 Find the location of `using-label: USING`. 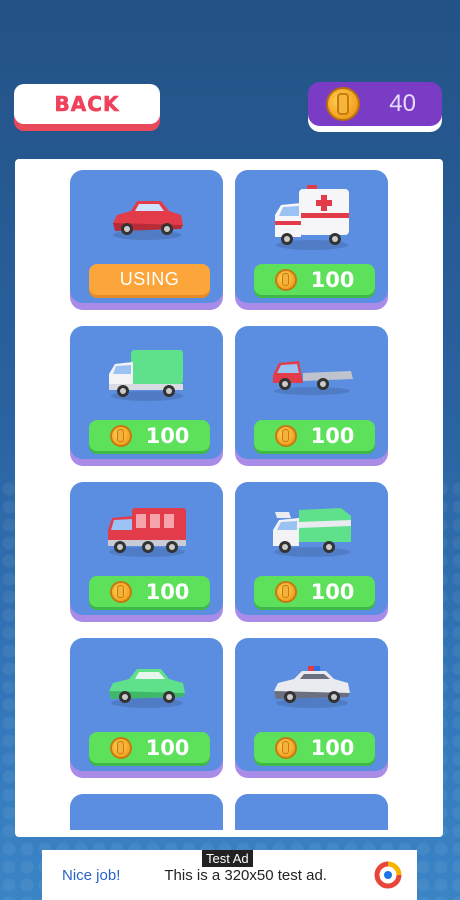

using-label: USING is located at coordinates (149, 279).